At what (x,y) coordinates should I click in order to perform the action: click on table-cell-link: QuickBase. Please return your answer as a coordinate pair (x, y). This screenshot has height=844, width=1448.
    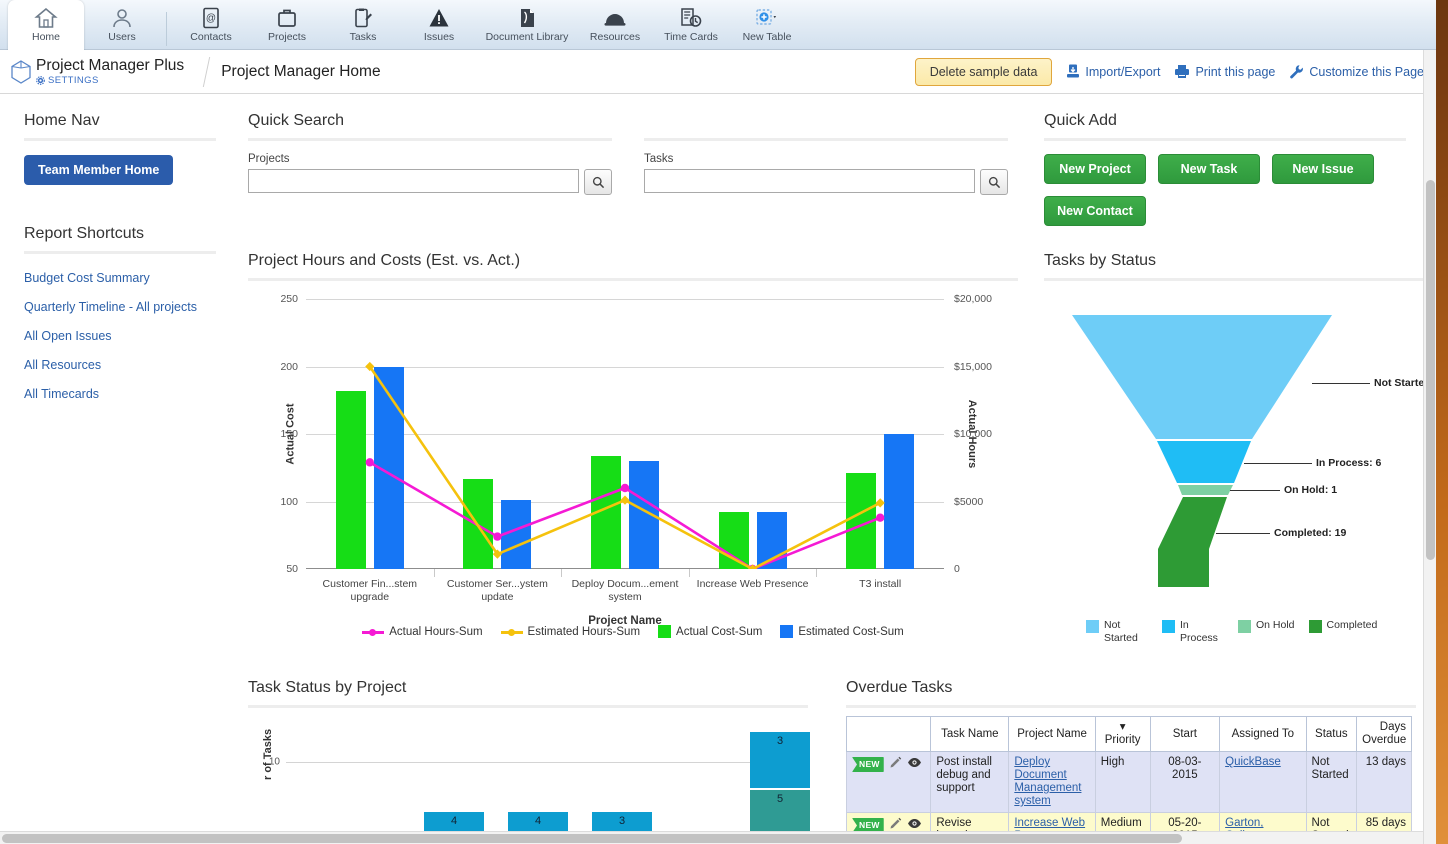
    Looking at the image, I should click on (1263, 782).